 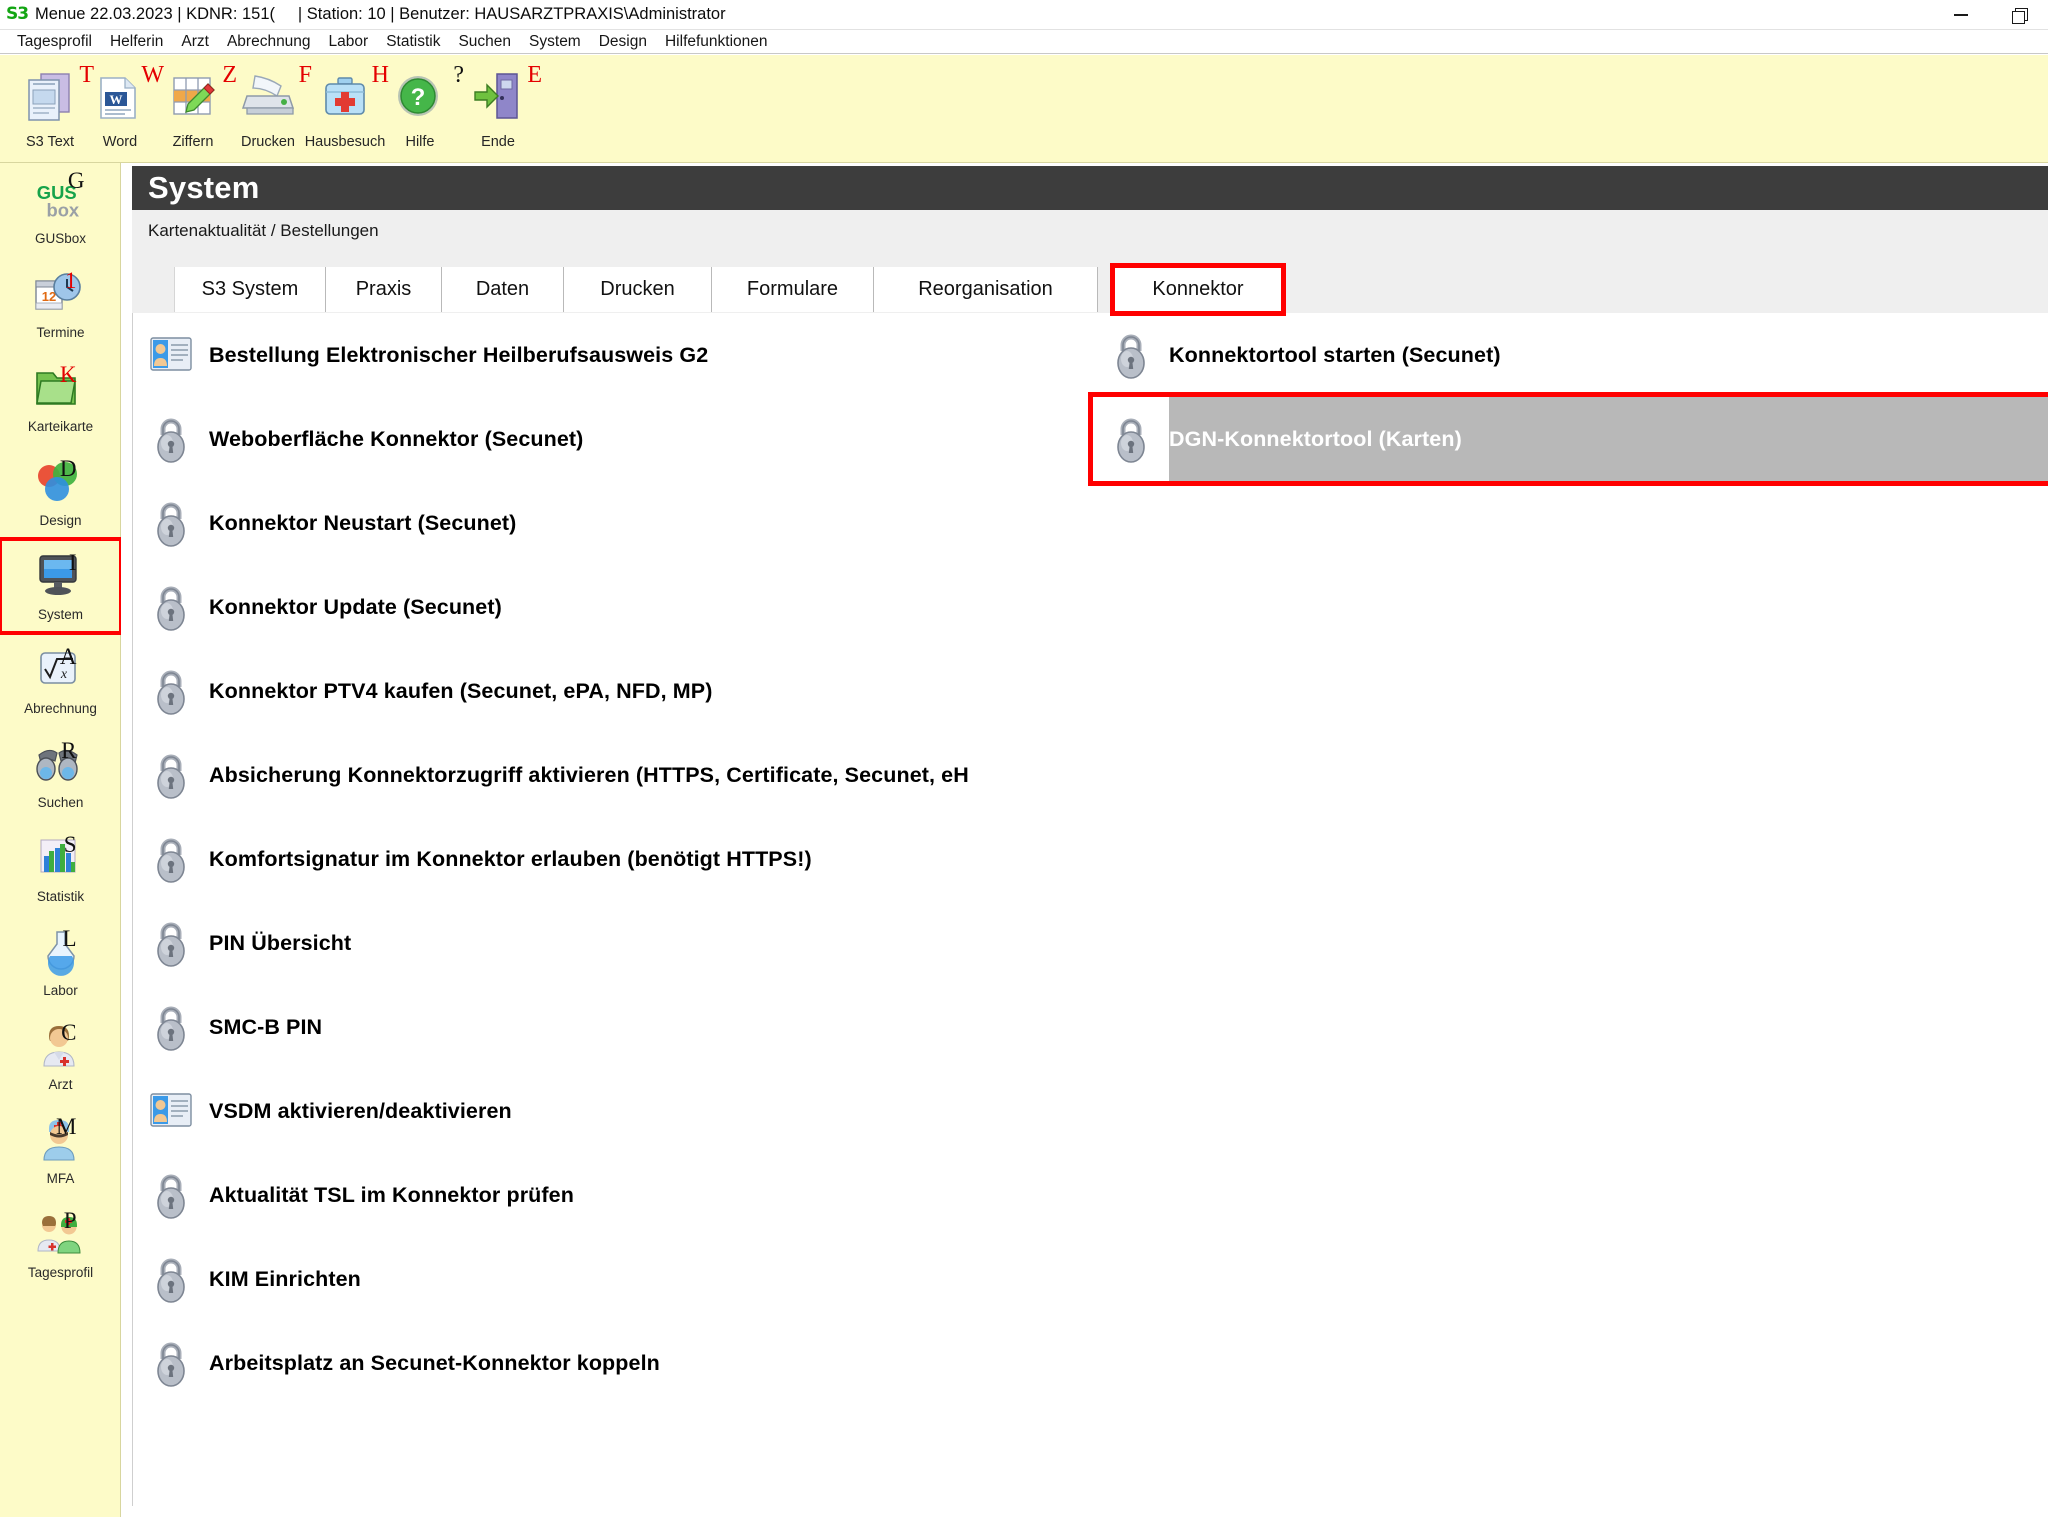 I want to click on tab-formulare: Formulare, so click(x=793, y=289).